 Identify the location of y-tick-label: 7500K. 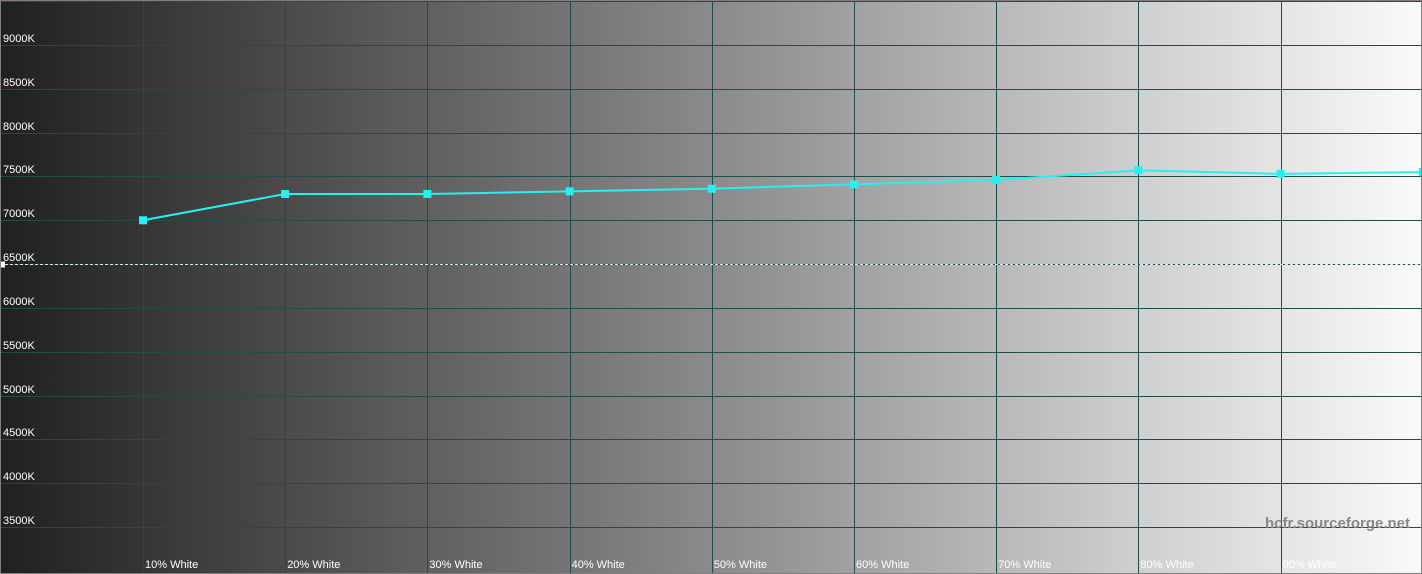
(19, 170).